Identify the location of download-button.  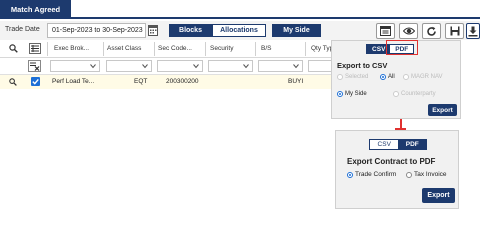
(473, 31).